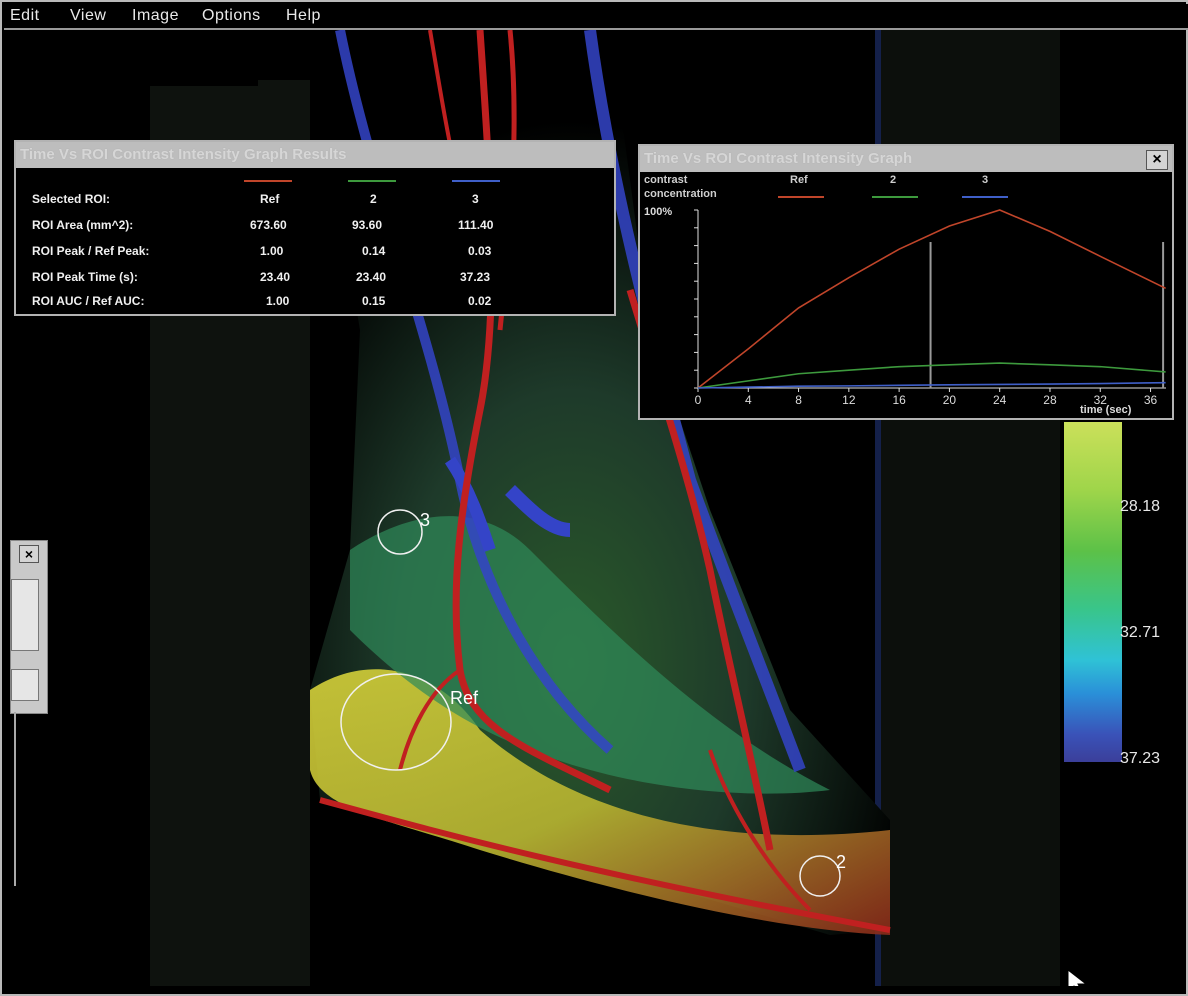 This screenshot has width=1188, height=996. What do you see at coordinates (320, 202) in the screenshot?
I see `results-row: Selected ROI: Ref 2 3` at bounding box center [320, 202].